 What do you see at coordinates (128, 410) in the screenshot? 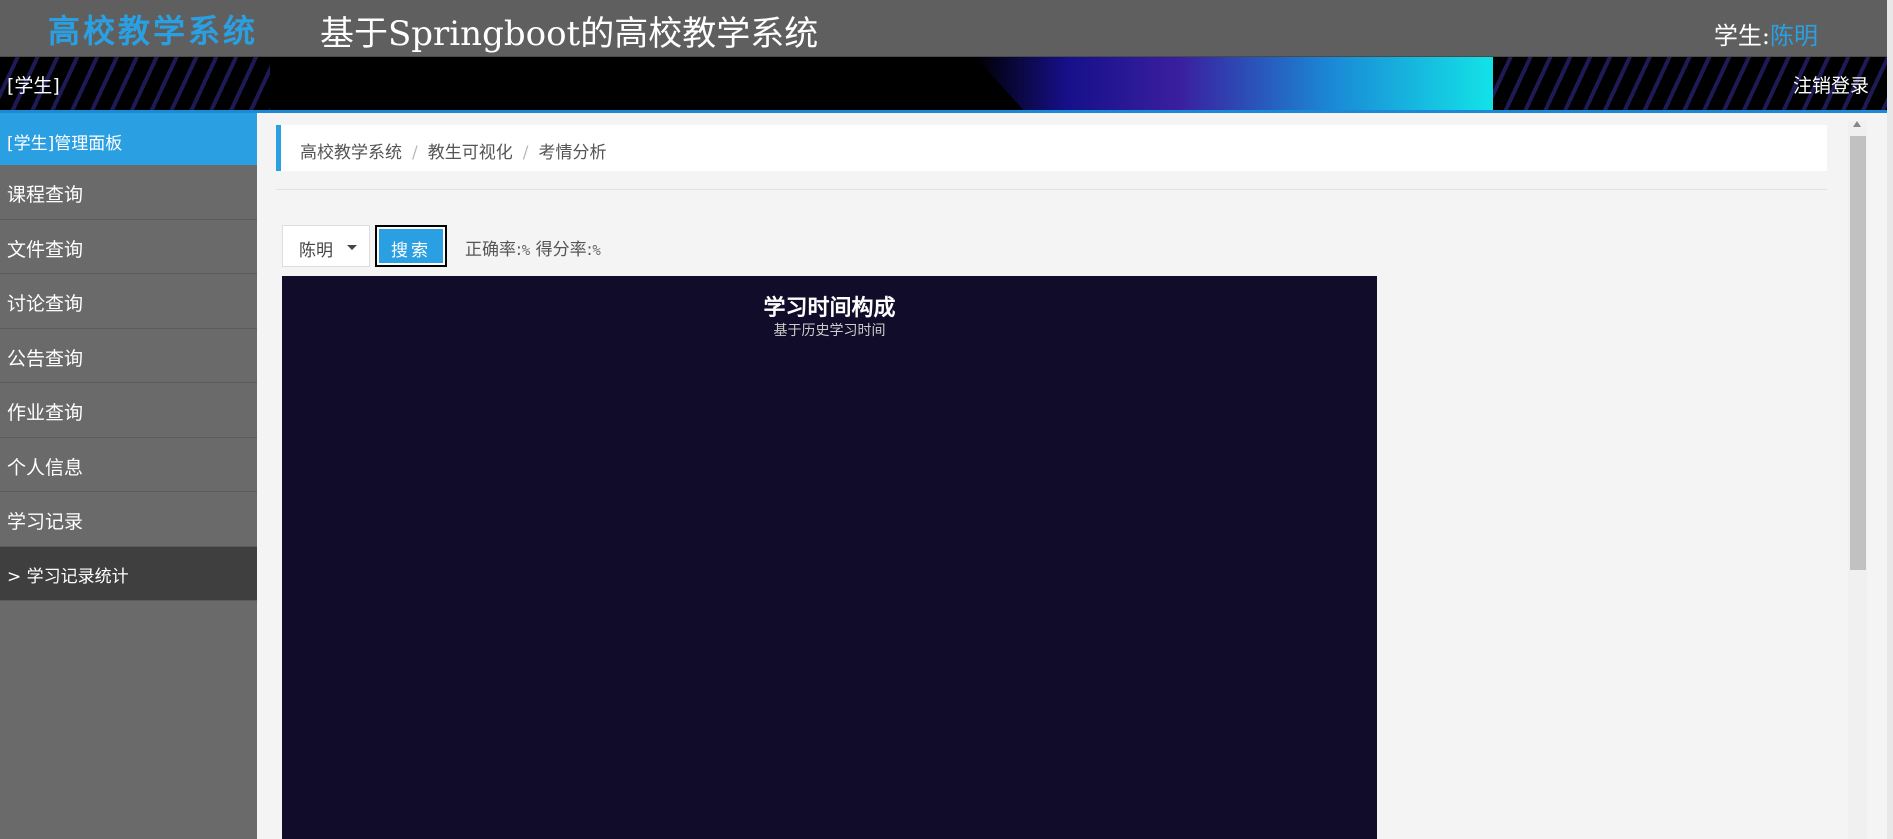
I see `sidebar-item-homework-query: 作业查询` at bounding box center [128, 410].